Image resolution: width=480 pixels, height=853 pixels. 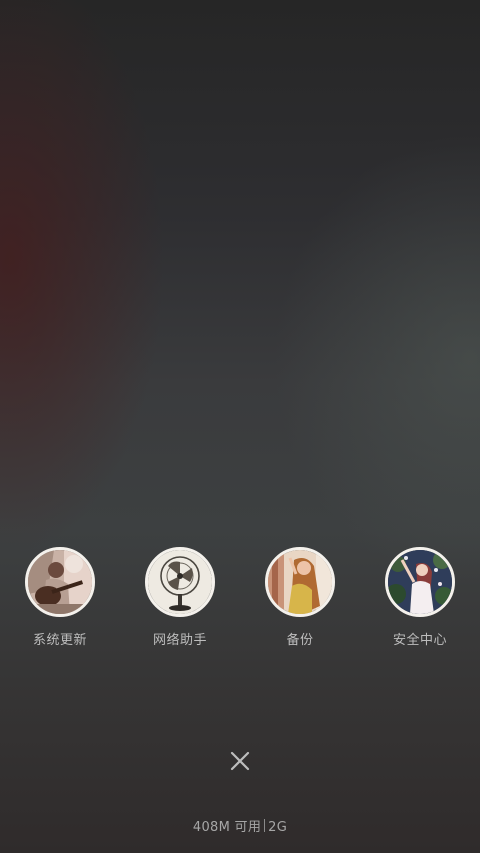 I want to click on separator, so click(x=265, y=825).